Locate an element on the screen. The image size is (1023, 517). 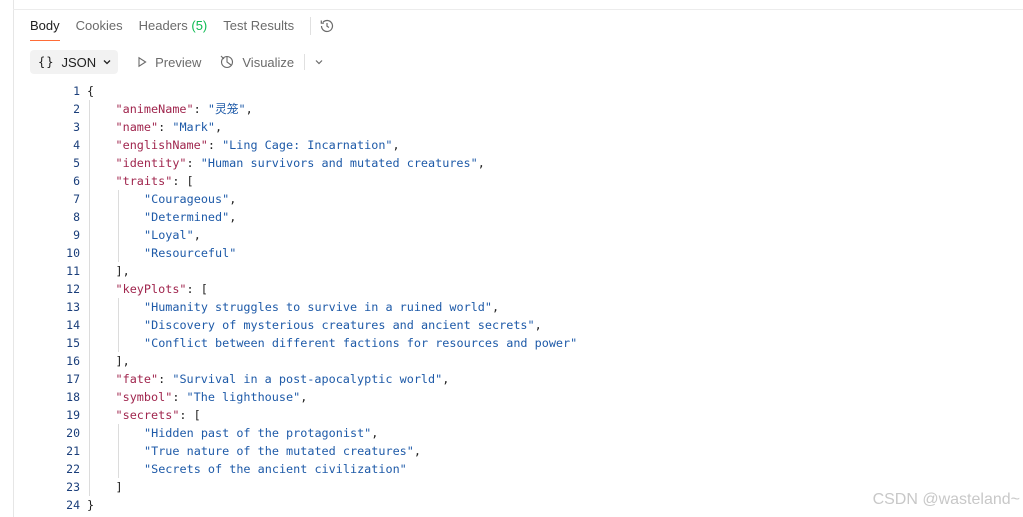
code-text: "Resourceful" is located at coordinates (190, 253).